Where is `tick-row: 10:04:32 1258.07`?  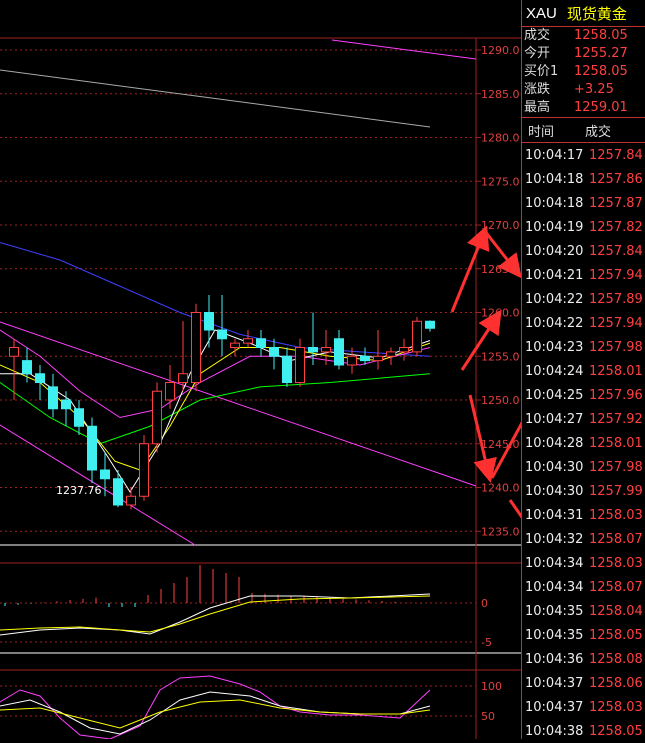 tick-row: 10:04:32 1258.07 is located at coordinates (583, 539).